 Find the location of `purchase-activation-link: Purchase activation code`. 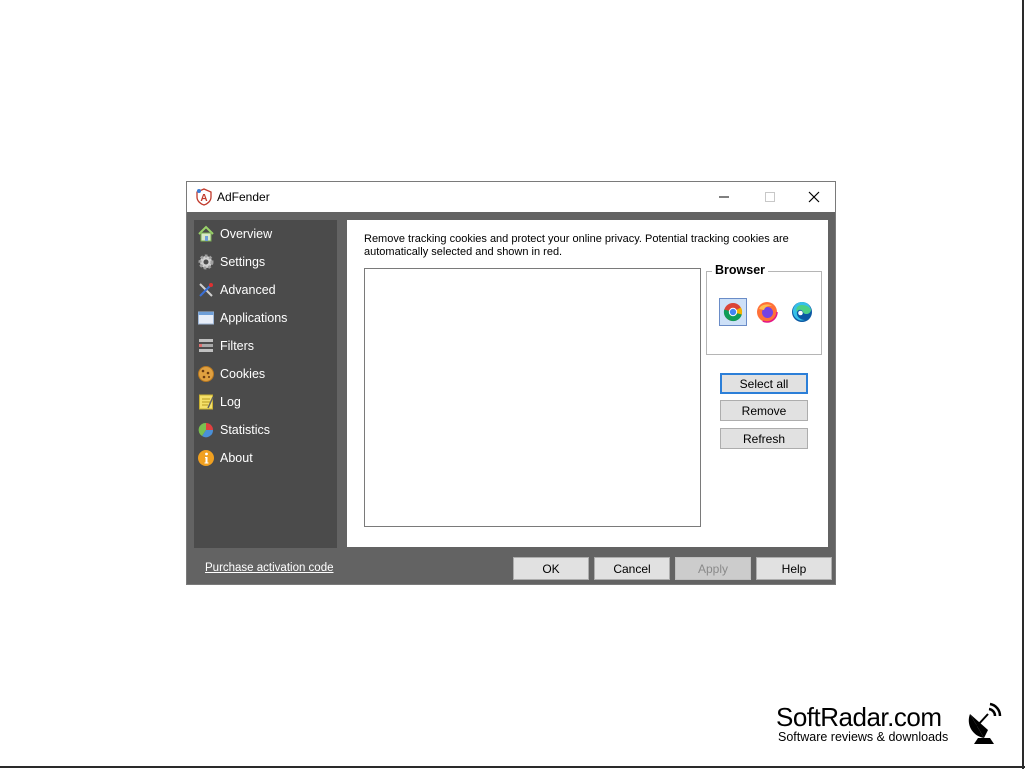

purchase-activation-link: Purchase activation code is located at coordinates (269, 568).